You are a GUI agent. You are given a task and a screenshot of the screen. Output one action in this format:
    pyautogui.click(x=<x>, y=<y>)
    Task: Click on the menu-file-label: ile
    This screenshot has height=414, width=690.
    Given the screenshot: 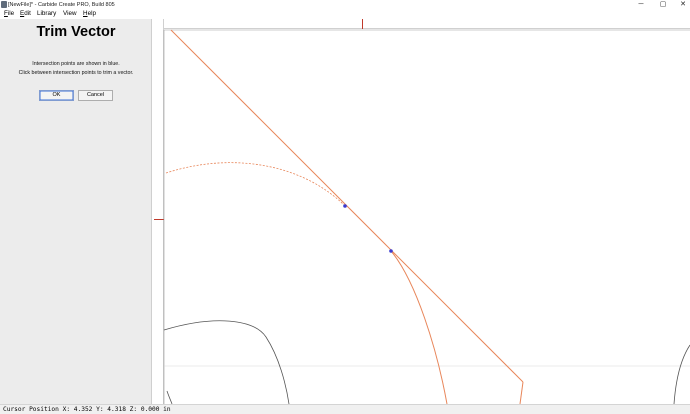 What is the action you would take?
    pyautogui.click(x=11, y=13)
    